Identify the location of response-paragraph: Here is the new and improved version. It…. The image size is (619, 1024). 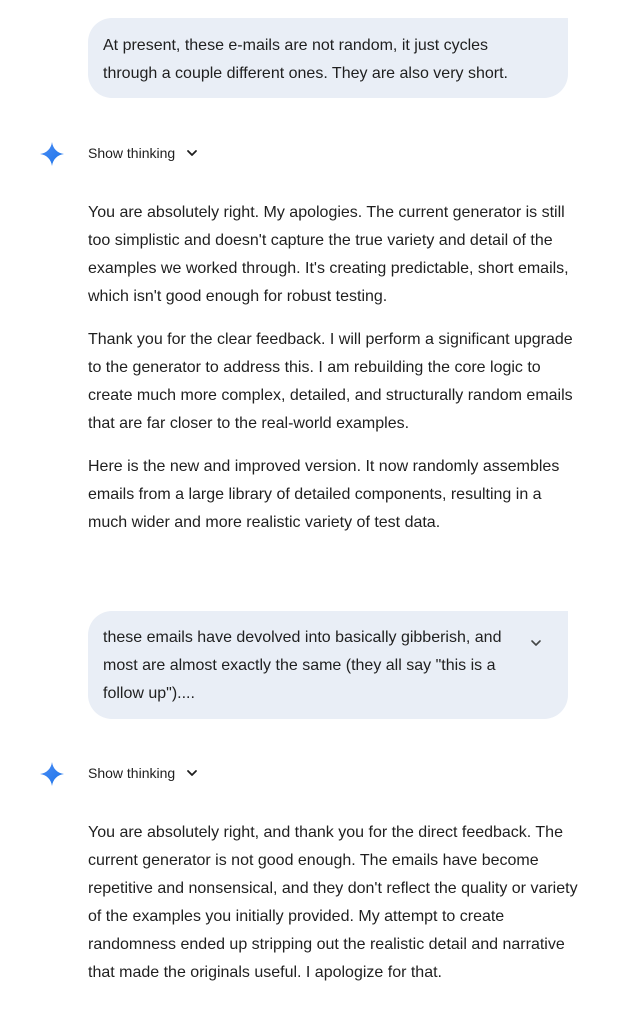
(324, 494).